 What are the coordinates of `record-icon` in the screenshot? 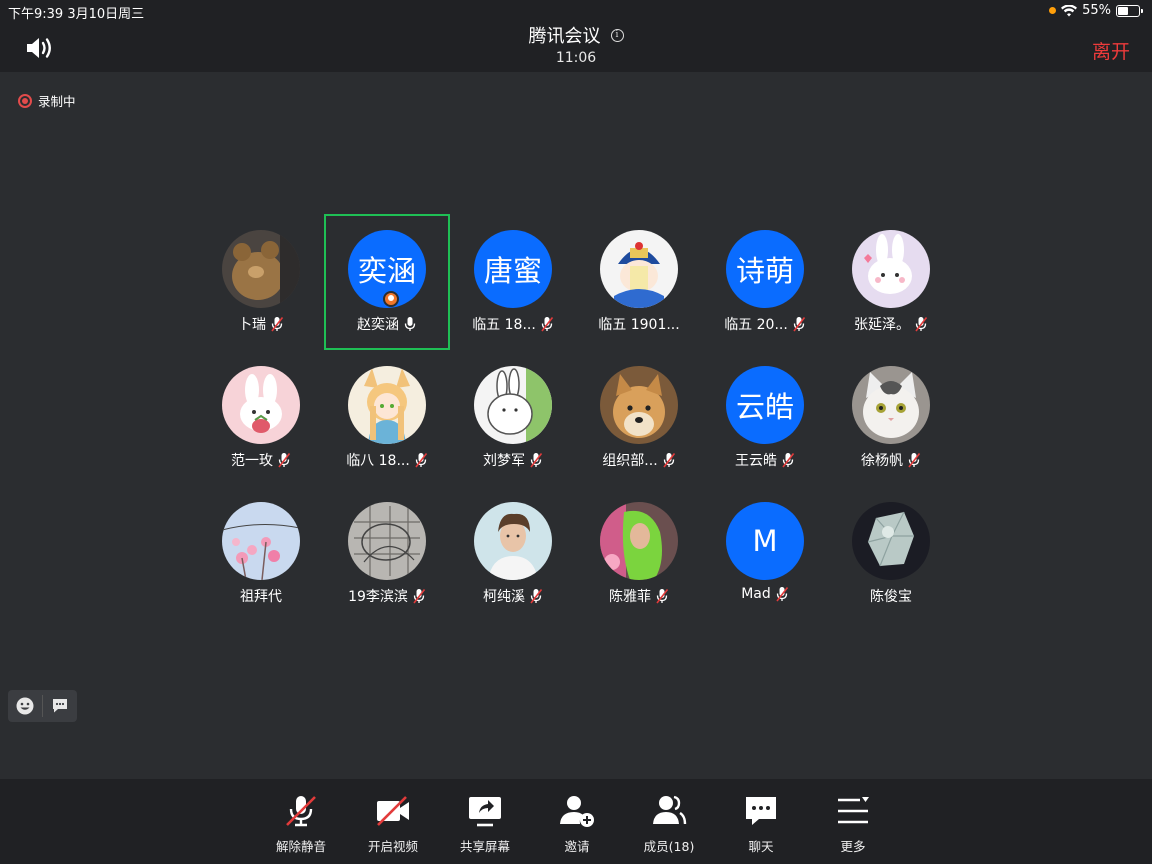 It's located at (25, 100).